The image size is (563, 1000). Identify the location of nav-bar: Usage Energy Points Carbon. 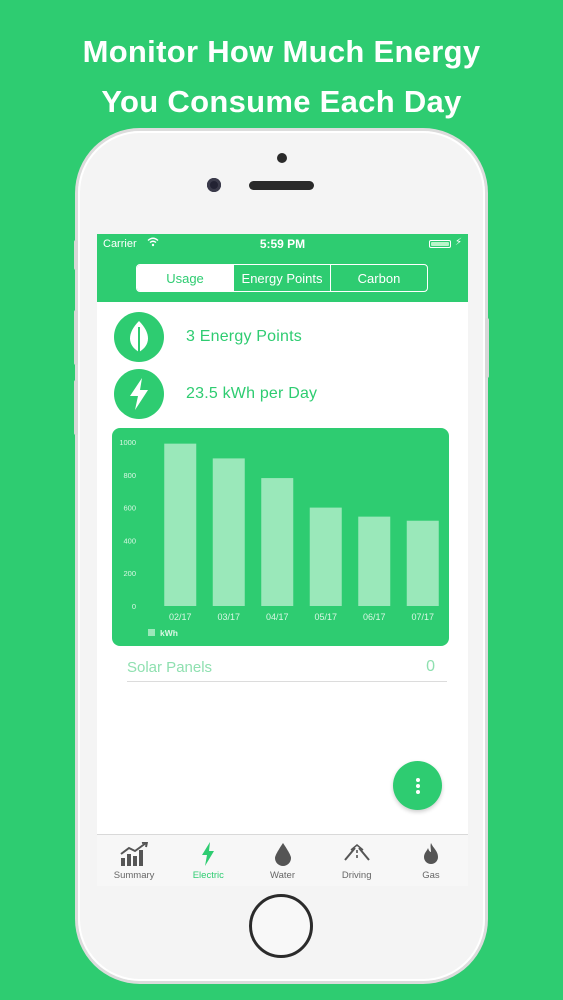
(282, 278).